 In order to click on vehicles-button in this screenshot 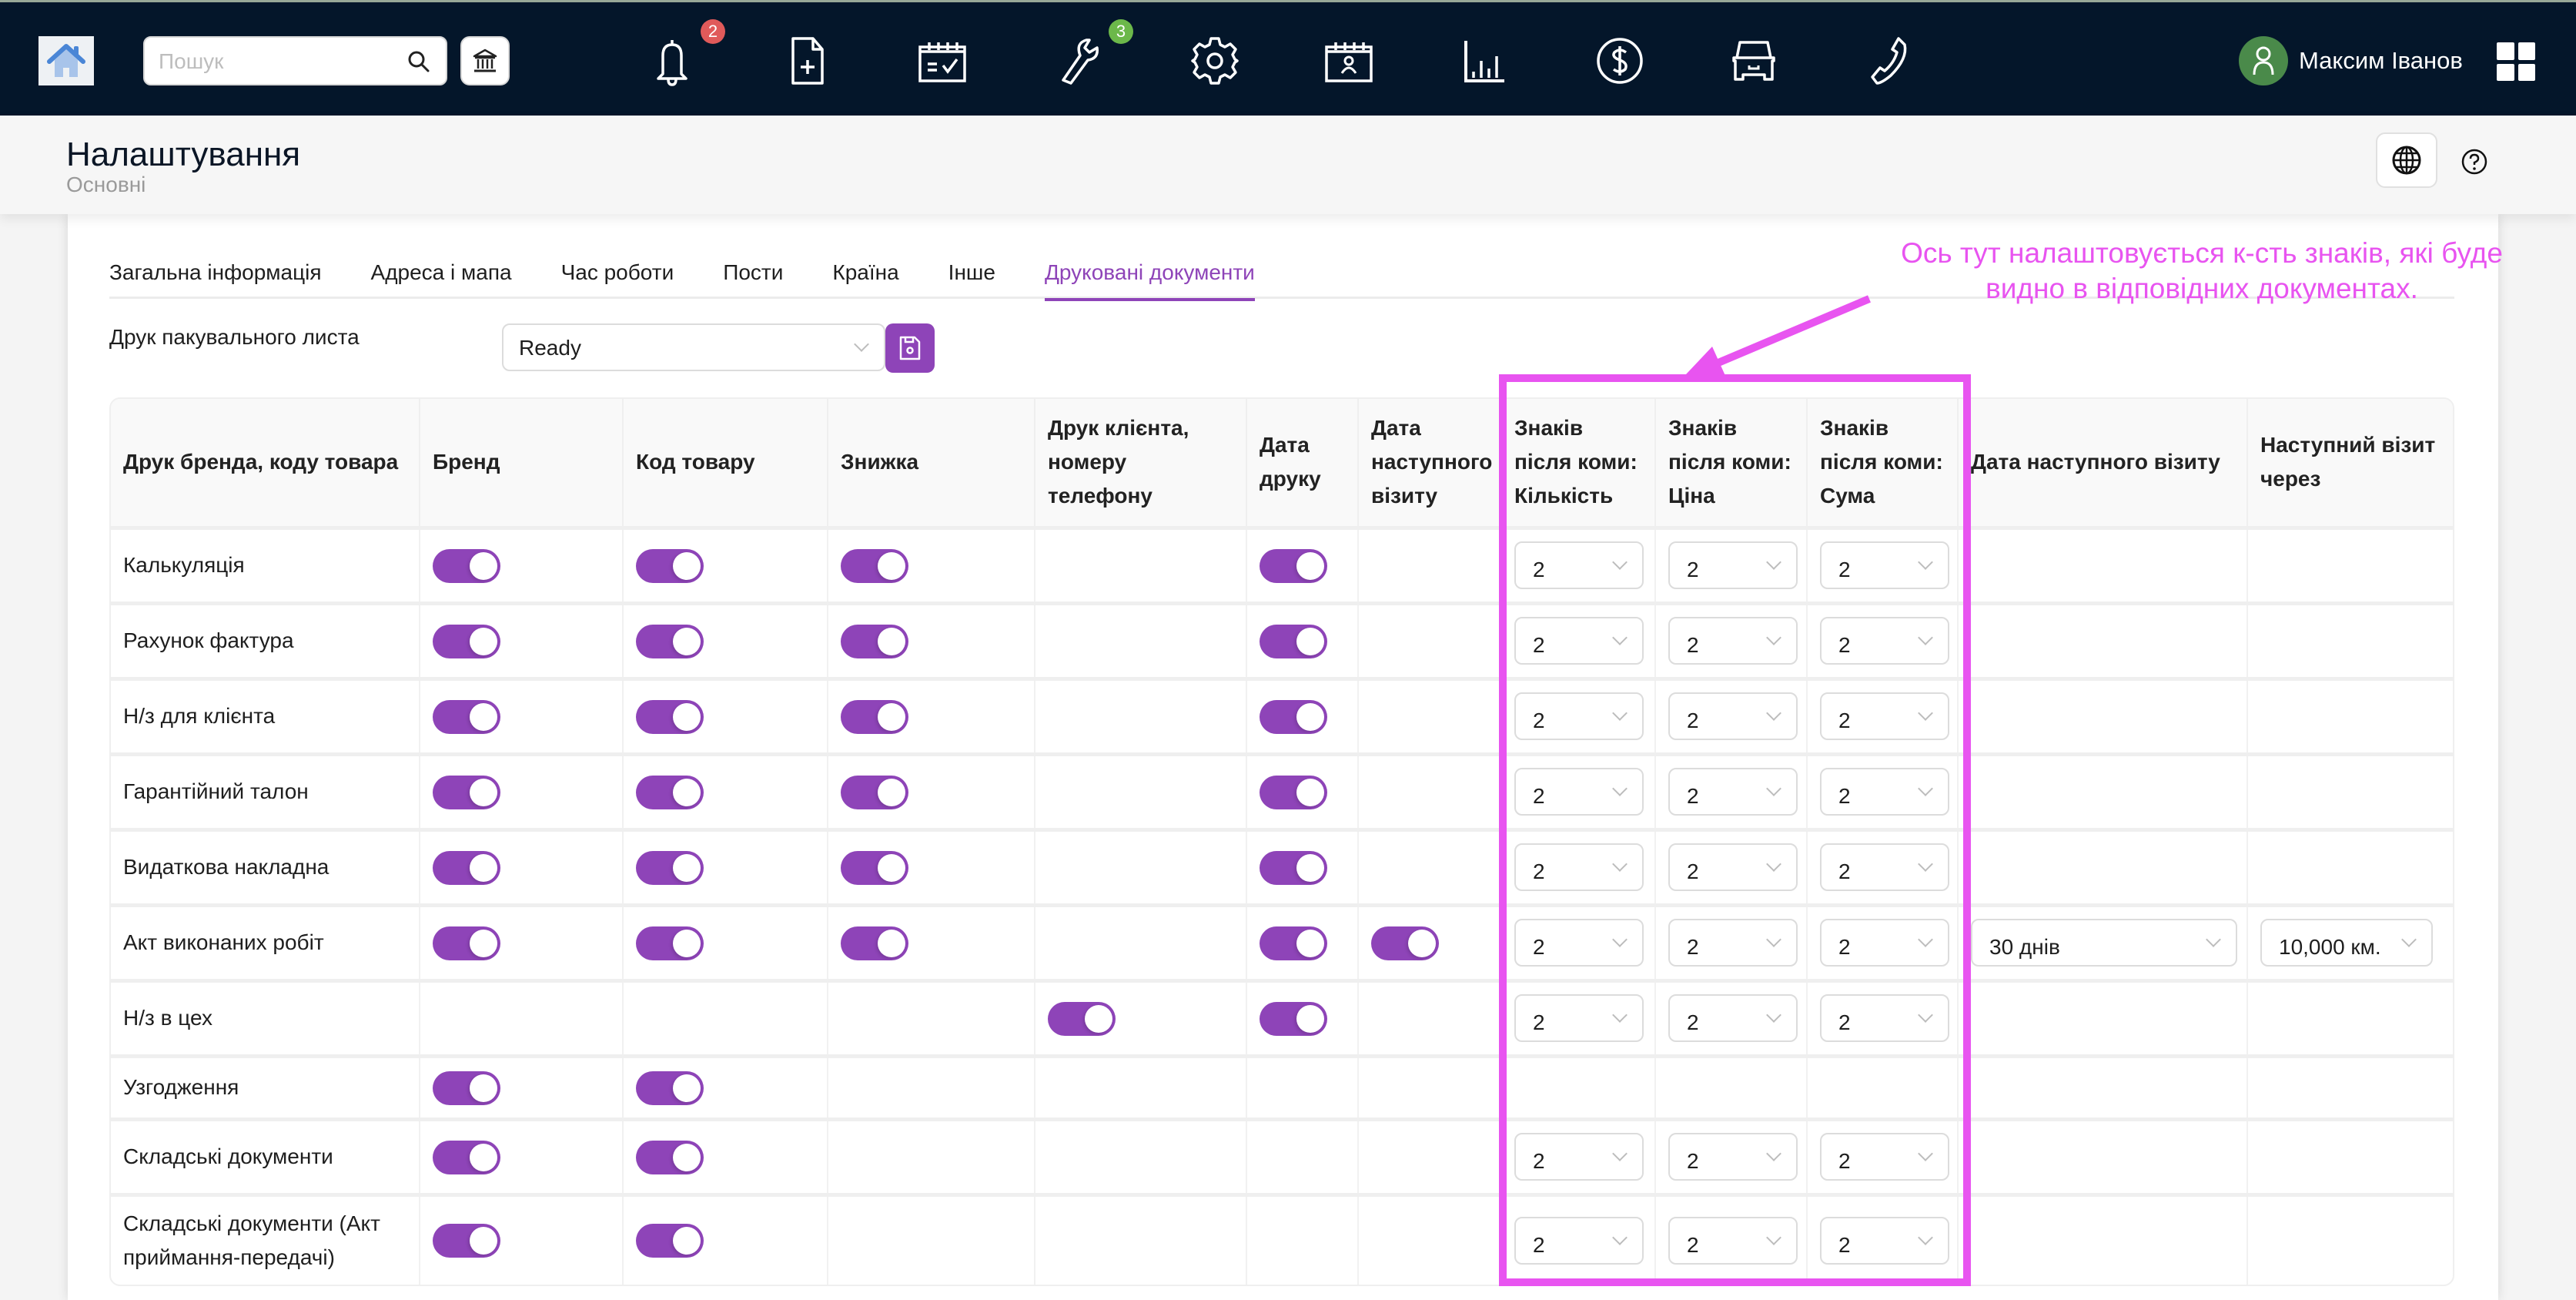, I will do `click(1754, 61)`.